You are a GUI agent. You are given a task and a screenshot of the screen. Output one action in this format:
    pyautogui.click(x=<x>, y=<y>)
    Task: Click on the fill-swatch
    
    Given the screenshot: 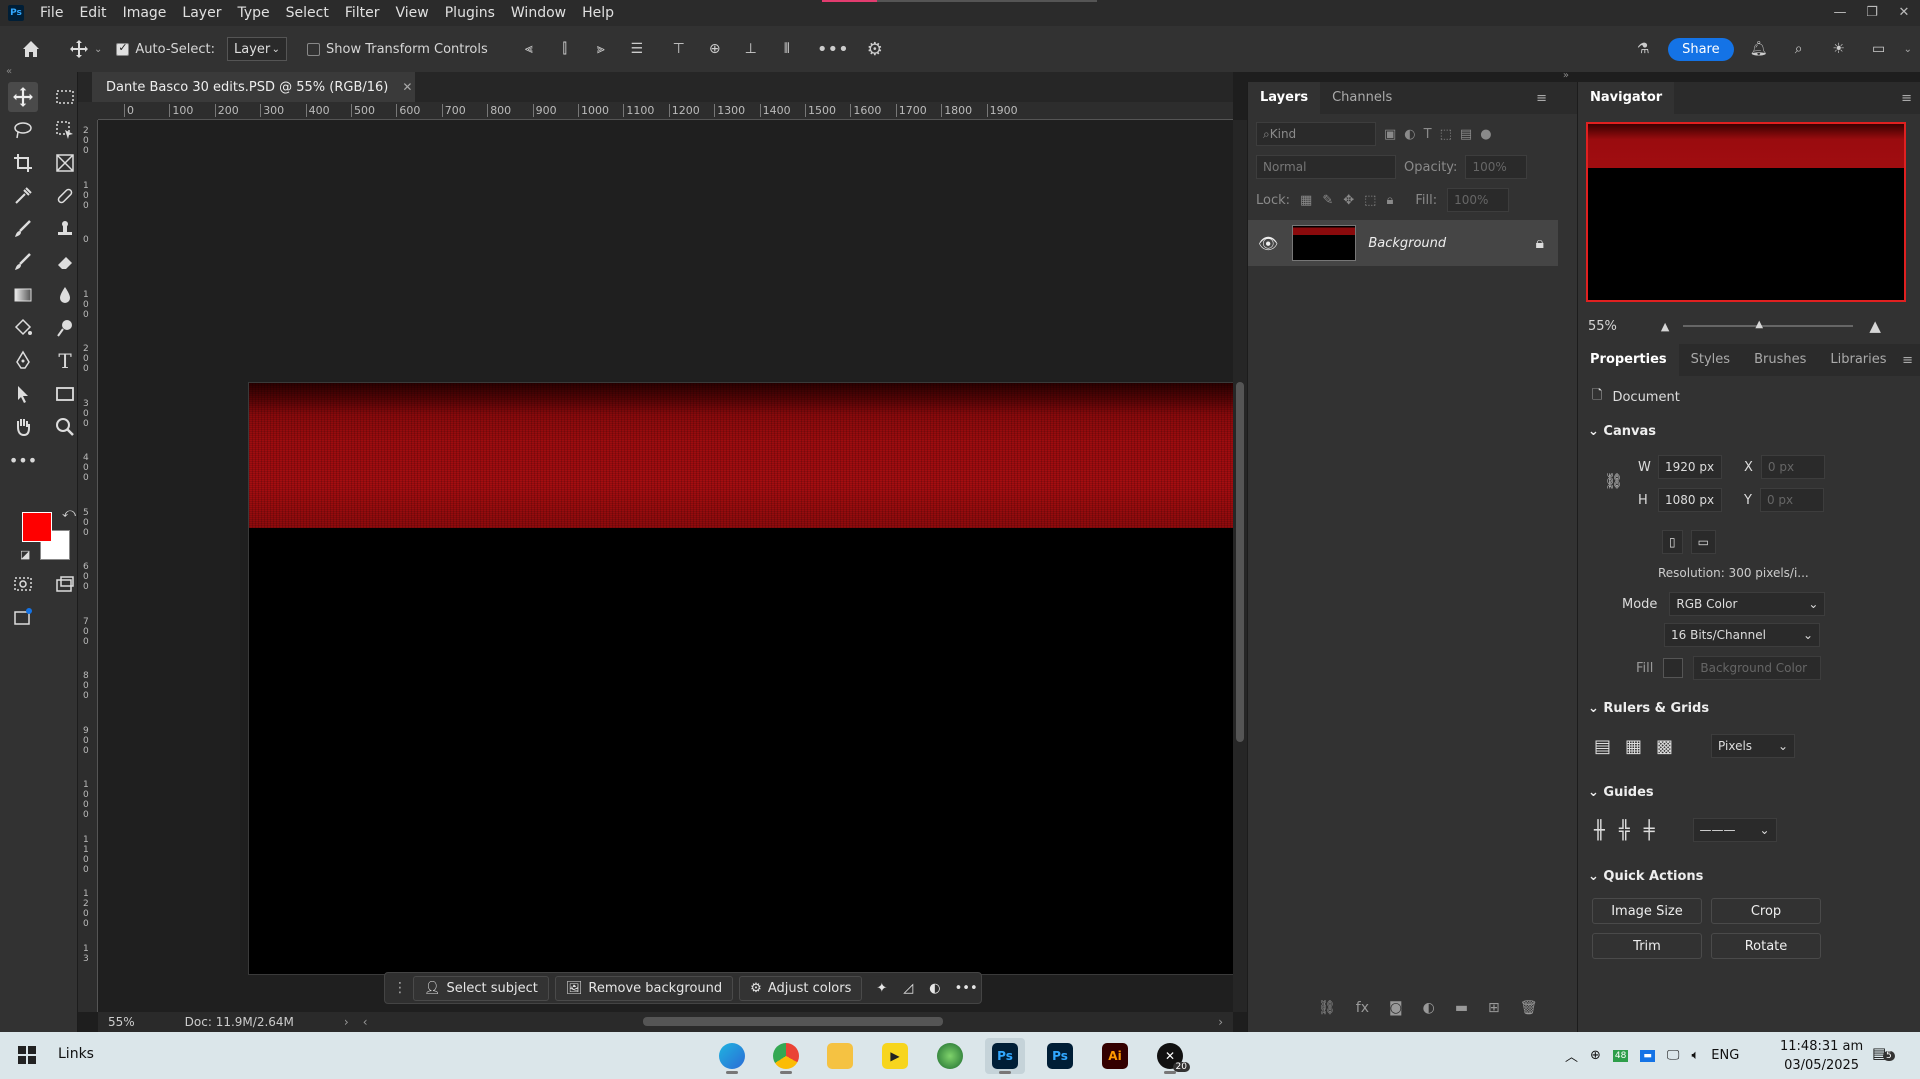 What is the action you would take?
    pyautogui.click(x=1673, y=668)
    